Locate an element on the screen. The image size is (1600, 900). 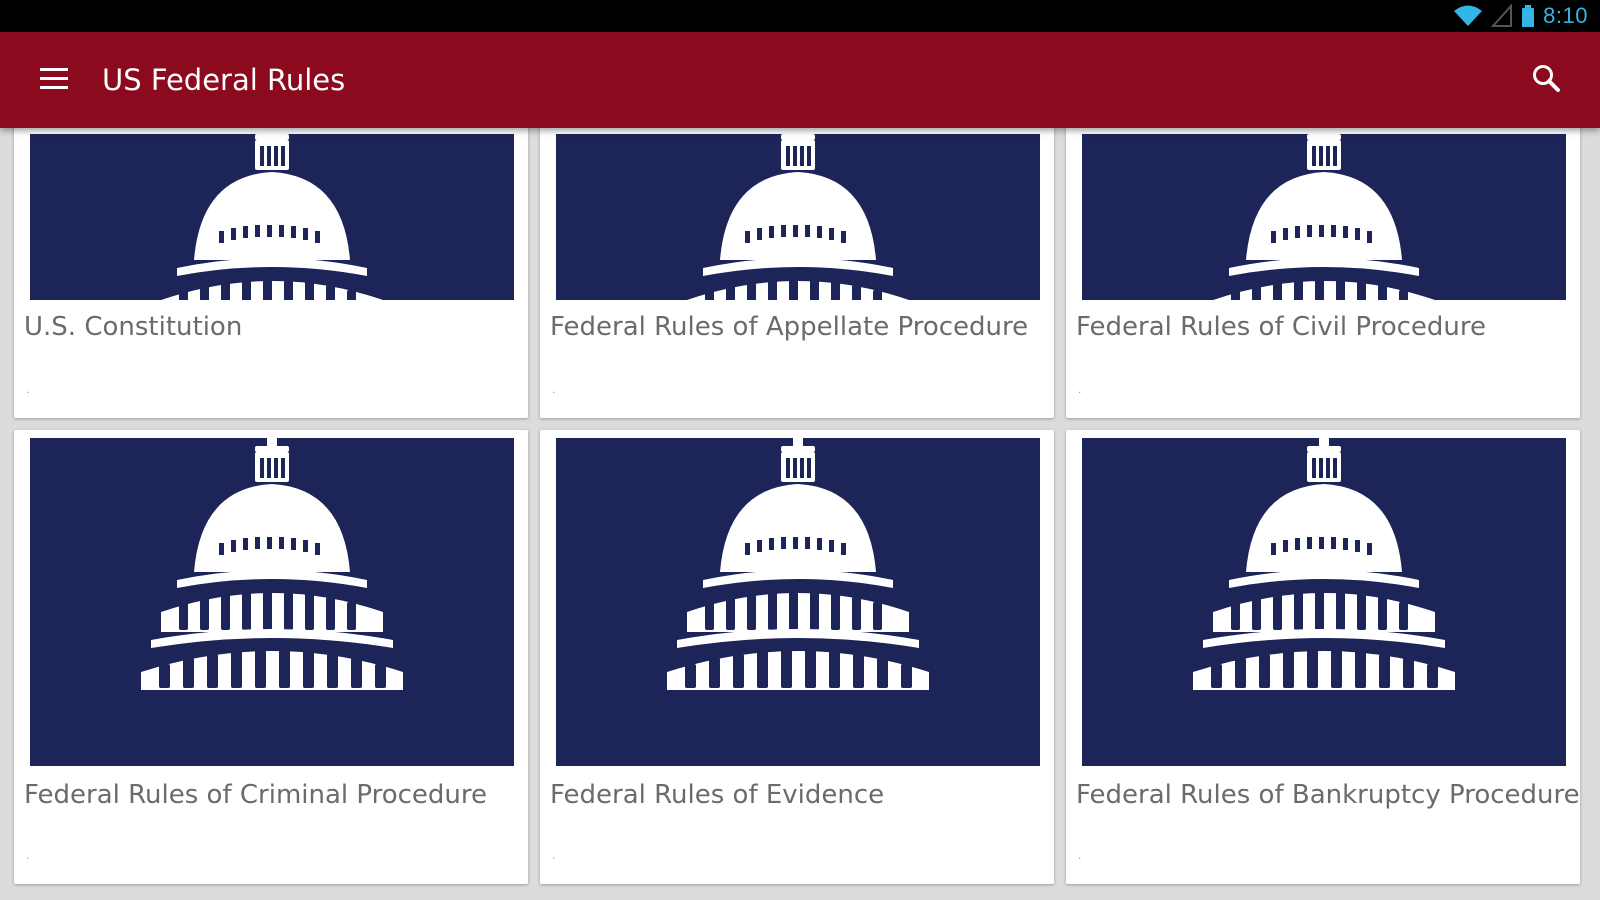
app-bar: US Federal Rules is located at coordinates (800, 80).